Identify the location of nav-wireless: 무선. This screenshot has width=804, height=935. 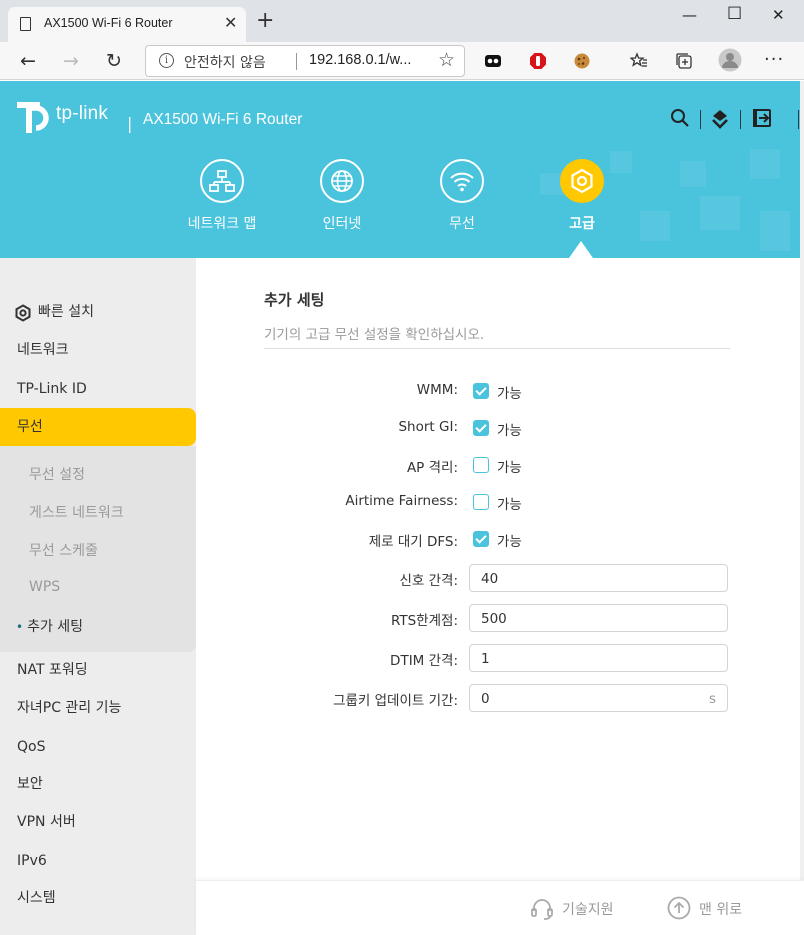
(462, 196).